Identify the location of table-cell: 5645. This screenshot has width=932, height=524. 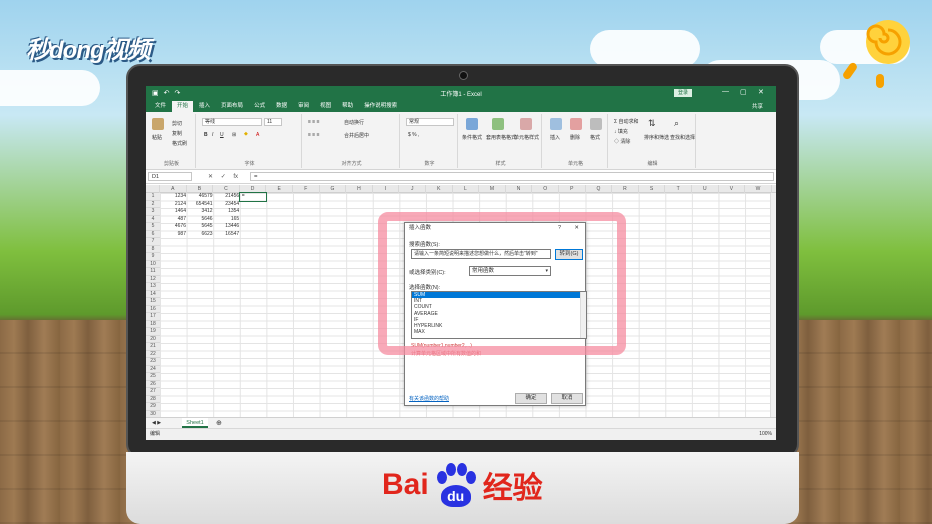
(199, 227).